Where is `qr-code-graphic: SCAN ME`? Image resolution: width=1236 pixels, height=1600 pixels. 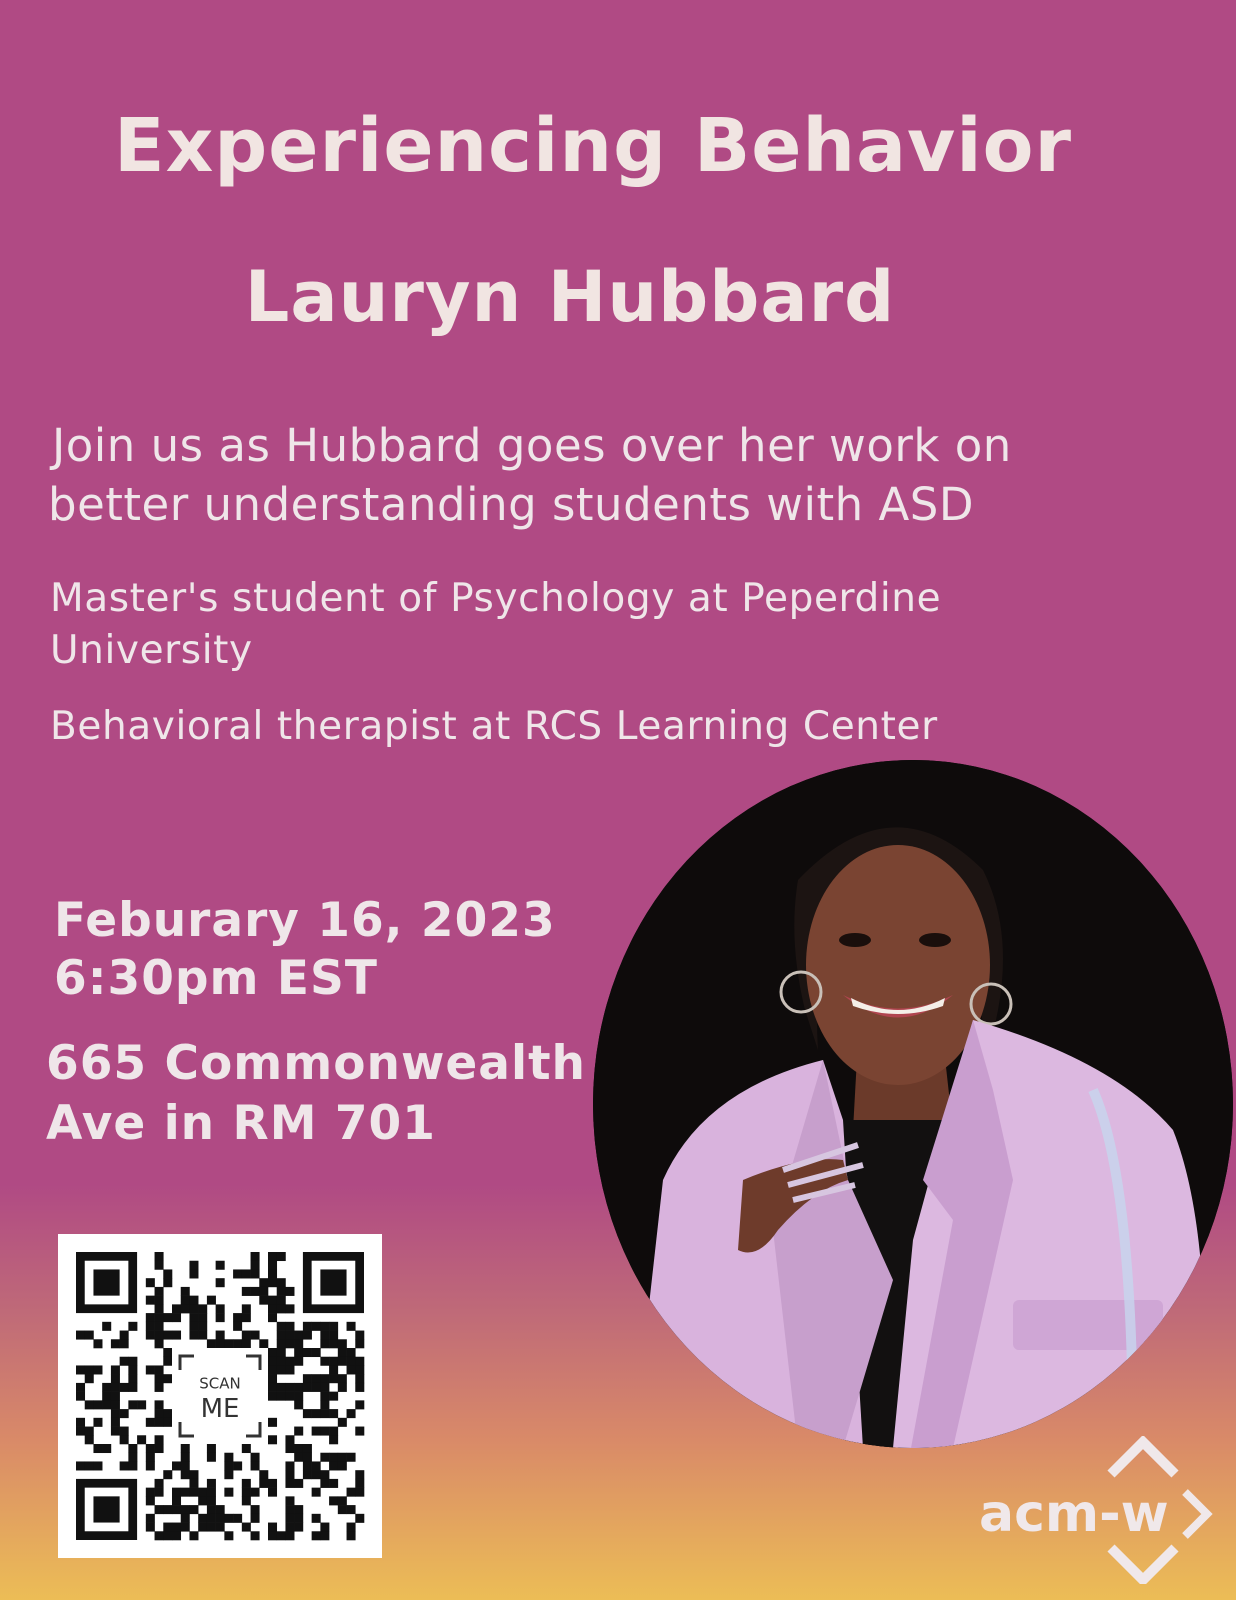 qr-code-graphic: SCAN ME is located at coordinates (220, 1396).